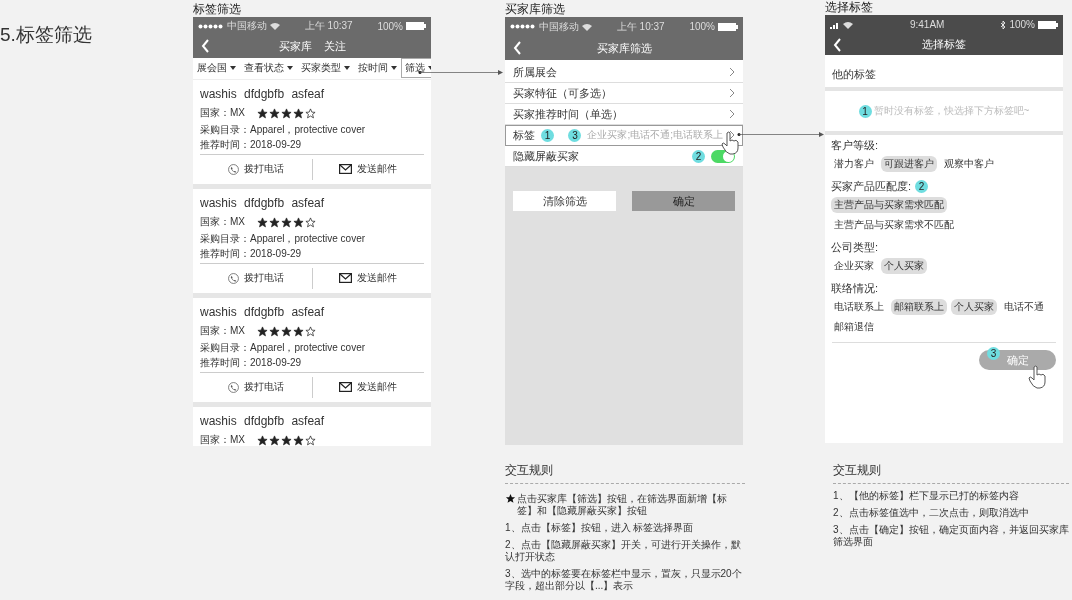 The width and height of the screenshot is (1072, 600). Describe the element at coordinates (855, 247) in the screenshot. I see `group-title: 公司类型:` at that location.